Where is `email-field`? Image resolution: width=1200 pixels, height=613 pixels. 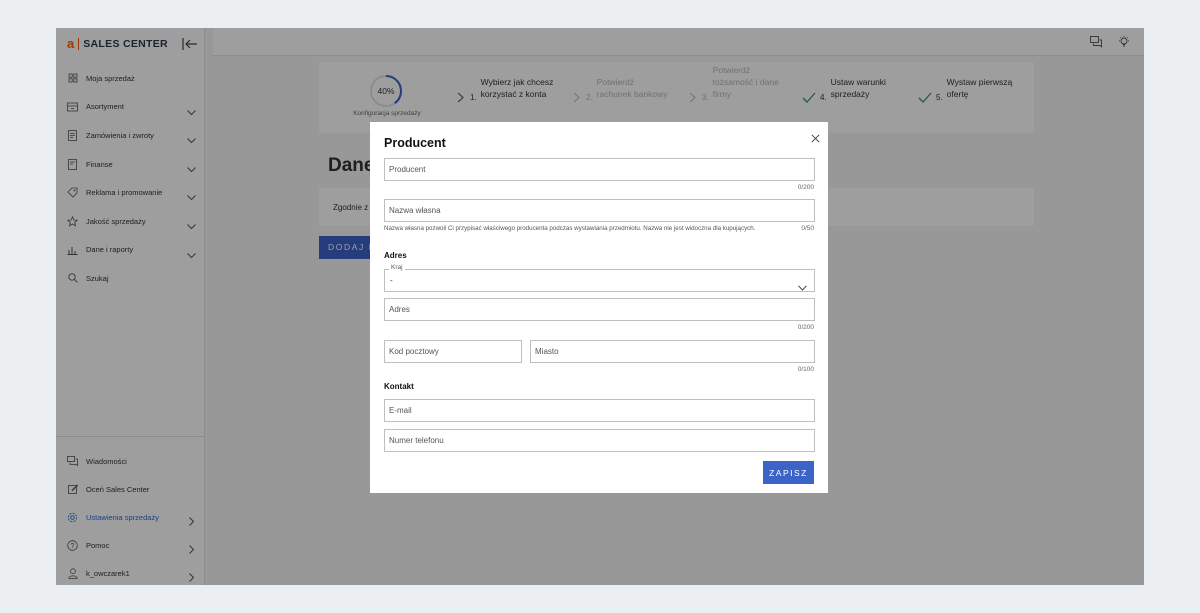 email-field is located at coordinates (599, 410).